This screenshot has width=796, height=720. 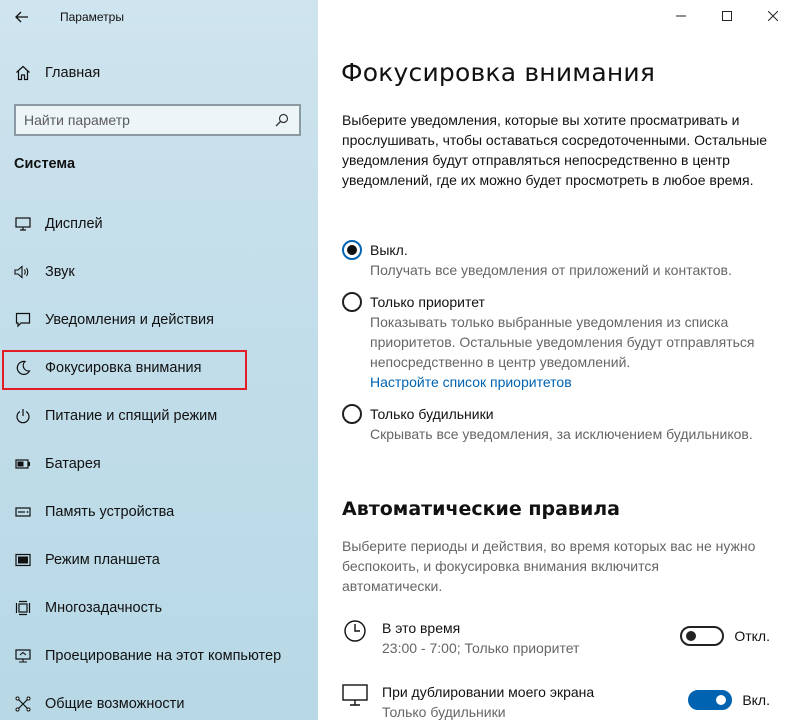 I want to click on radio-label: Выкл., so click(x=389, y=250).